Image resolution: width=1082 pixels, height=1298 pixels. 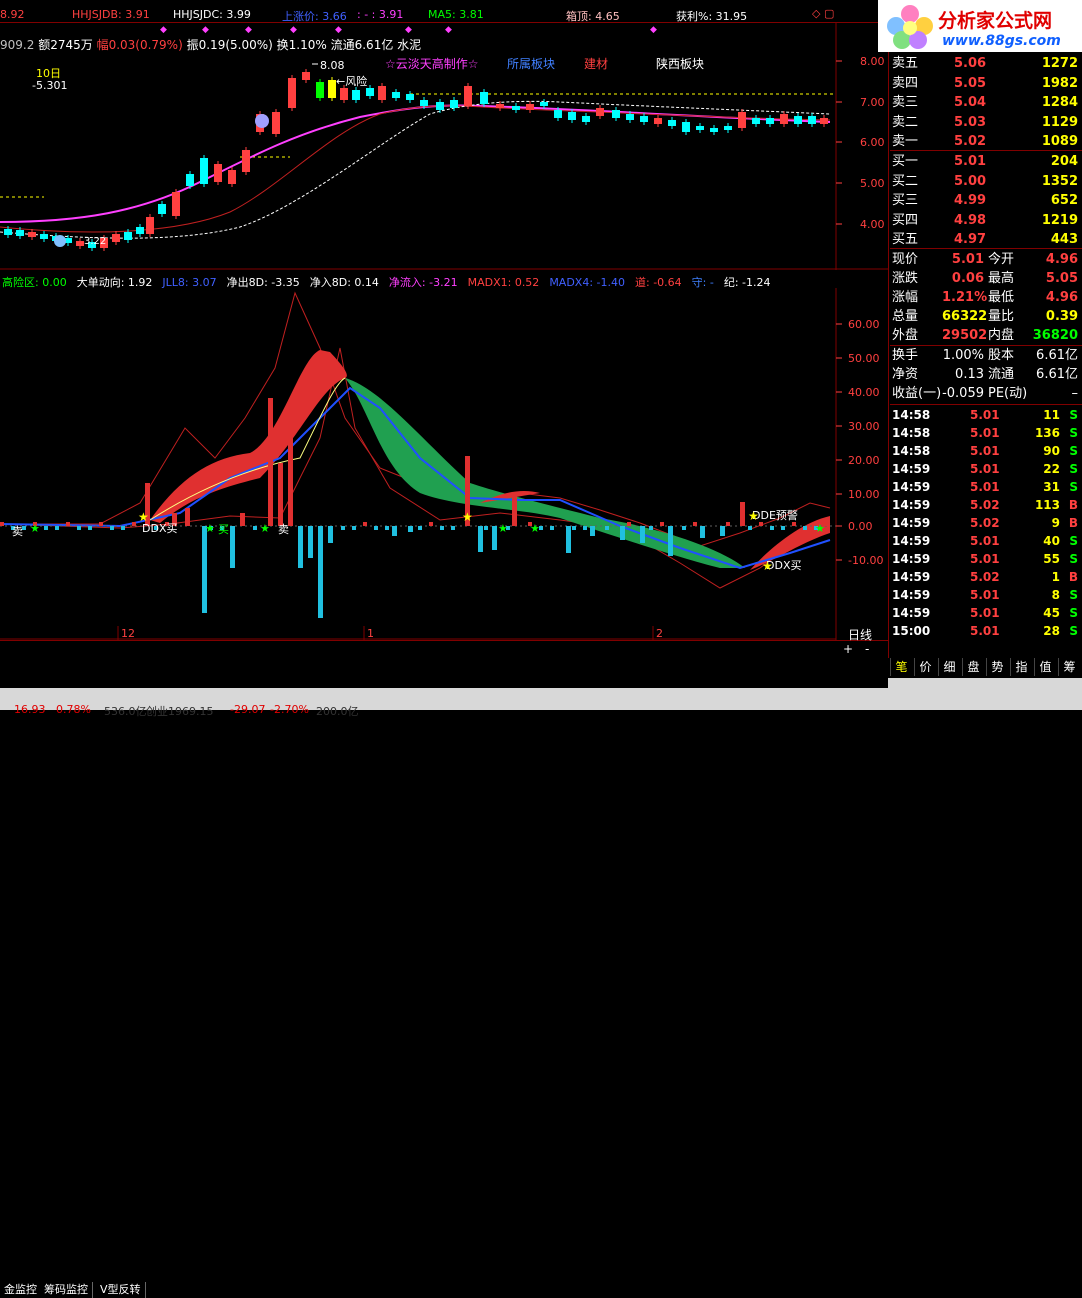 I want to click on side-tab: 筹, so click(x=1069, y=667).